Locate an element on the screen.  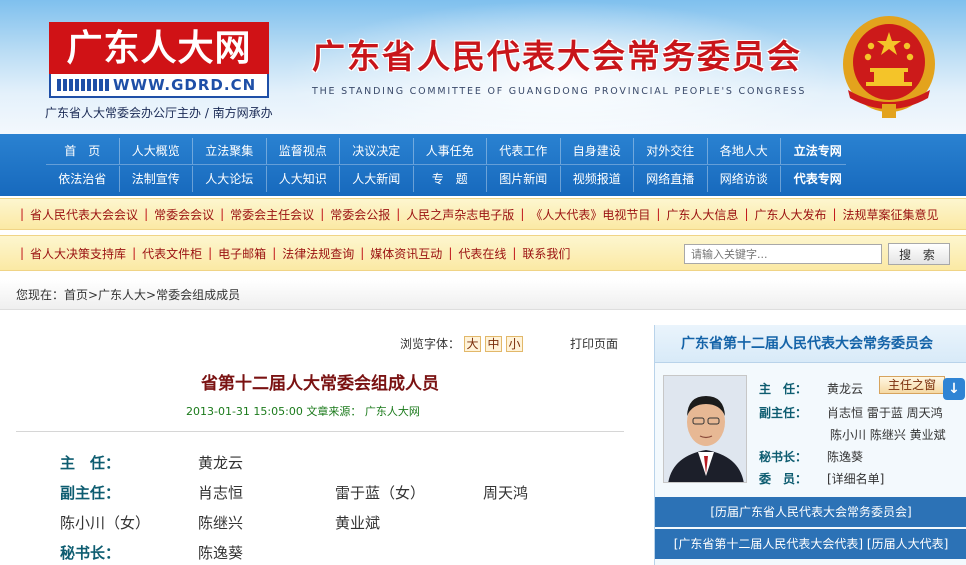
secretary-label: 秘书长： is located at coordinates (90, 553).